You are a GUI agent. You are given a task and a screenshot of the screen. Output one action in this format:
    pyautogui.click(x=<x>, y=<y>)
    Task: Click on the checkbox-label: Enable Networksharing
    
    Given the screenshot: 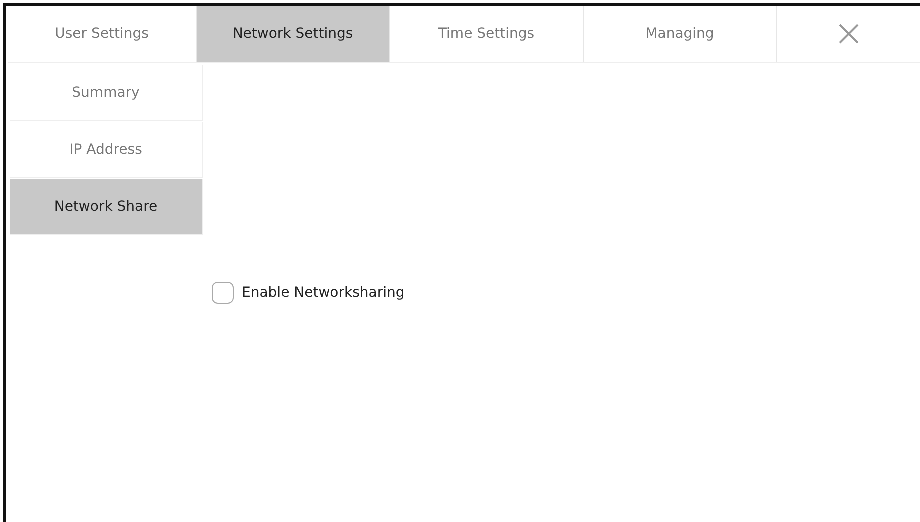 What is the action you would take?
    pyautogui.click(x=323, y=293)
    